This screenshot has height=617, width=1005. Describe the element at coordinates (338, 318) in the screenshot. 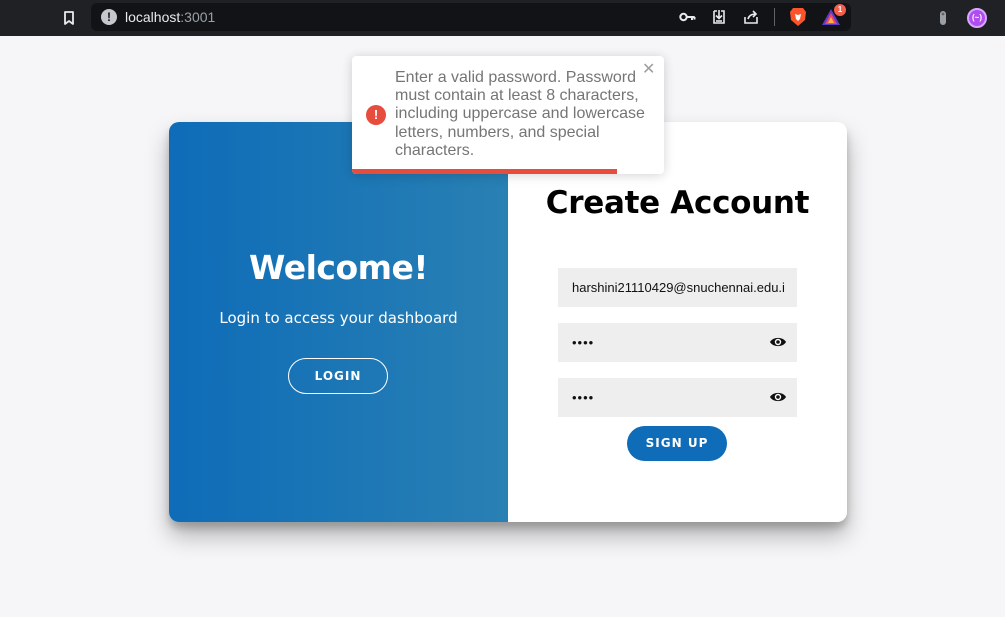

I see `welcome-subtitle: Login to access your dashboard` at that location.